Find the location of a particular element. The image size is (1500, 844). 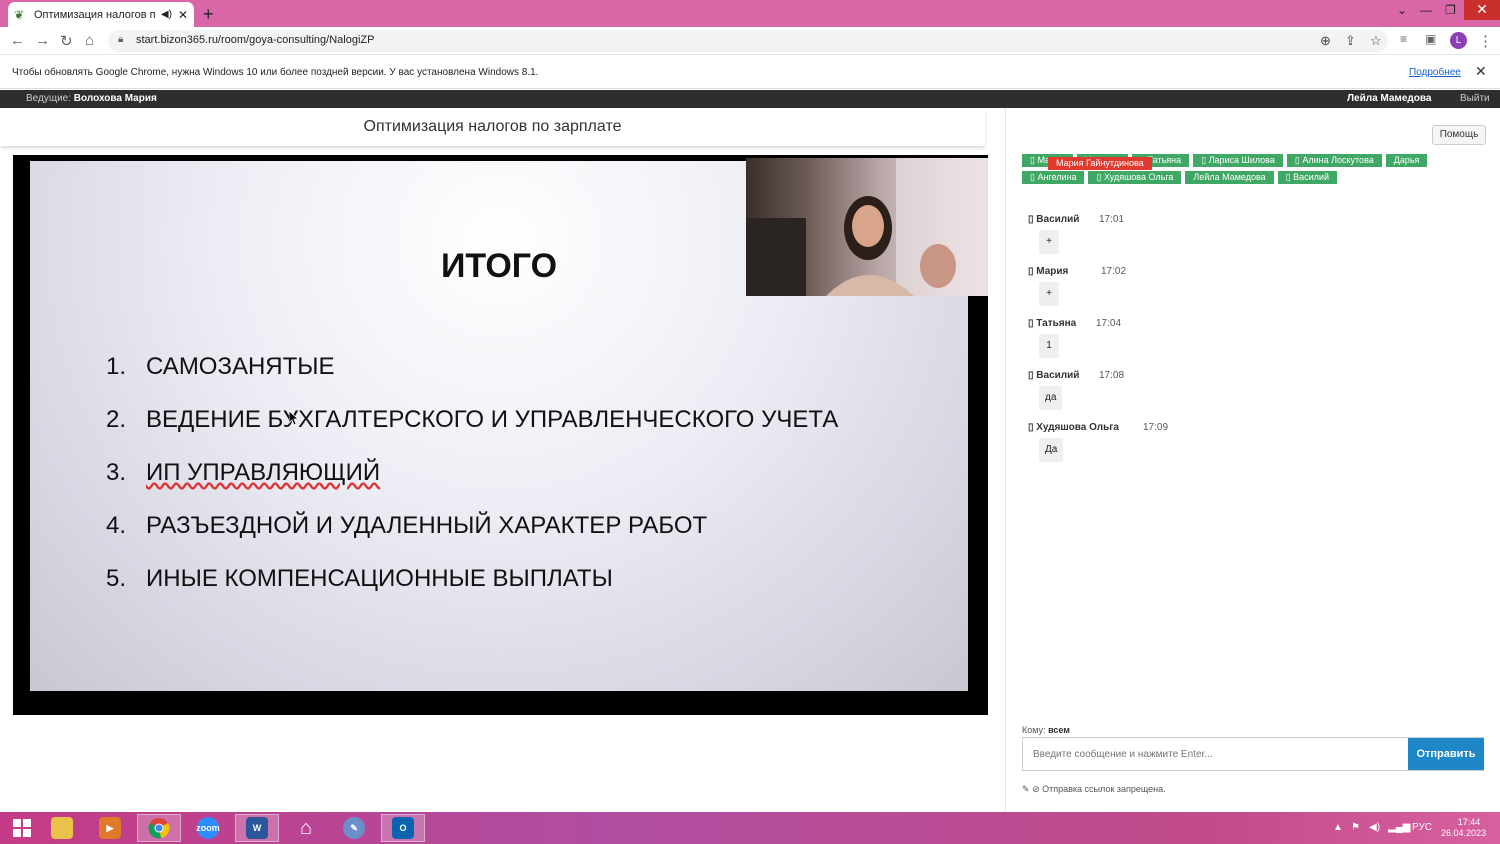

send-button: Отправить is located at coordinates (1446, 754).